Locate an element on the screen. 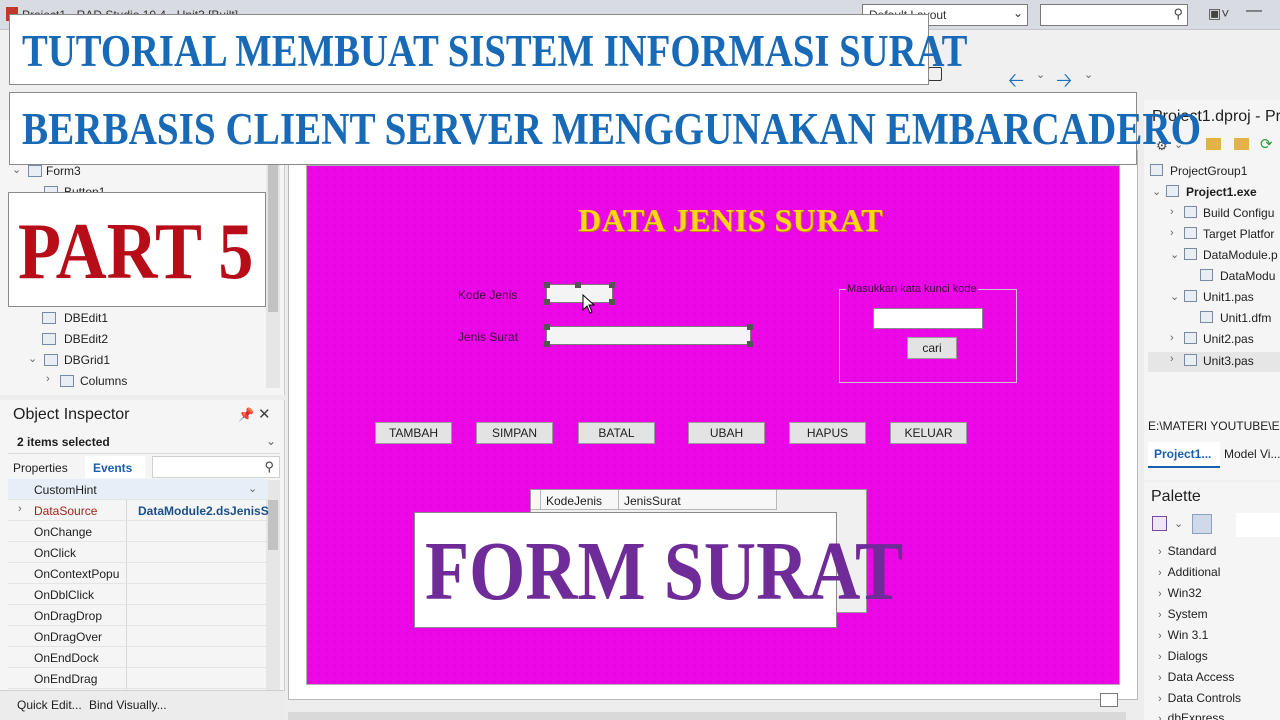 The height and width of the screenshot is (720, 1280). grid-column-header: KodeJenis is located at coordinates (580, 500).